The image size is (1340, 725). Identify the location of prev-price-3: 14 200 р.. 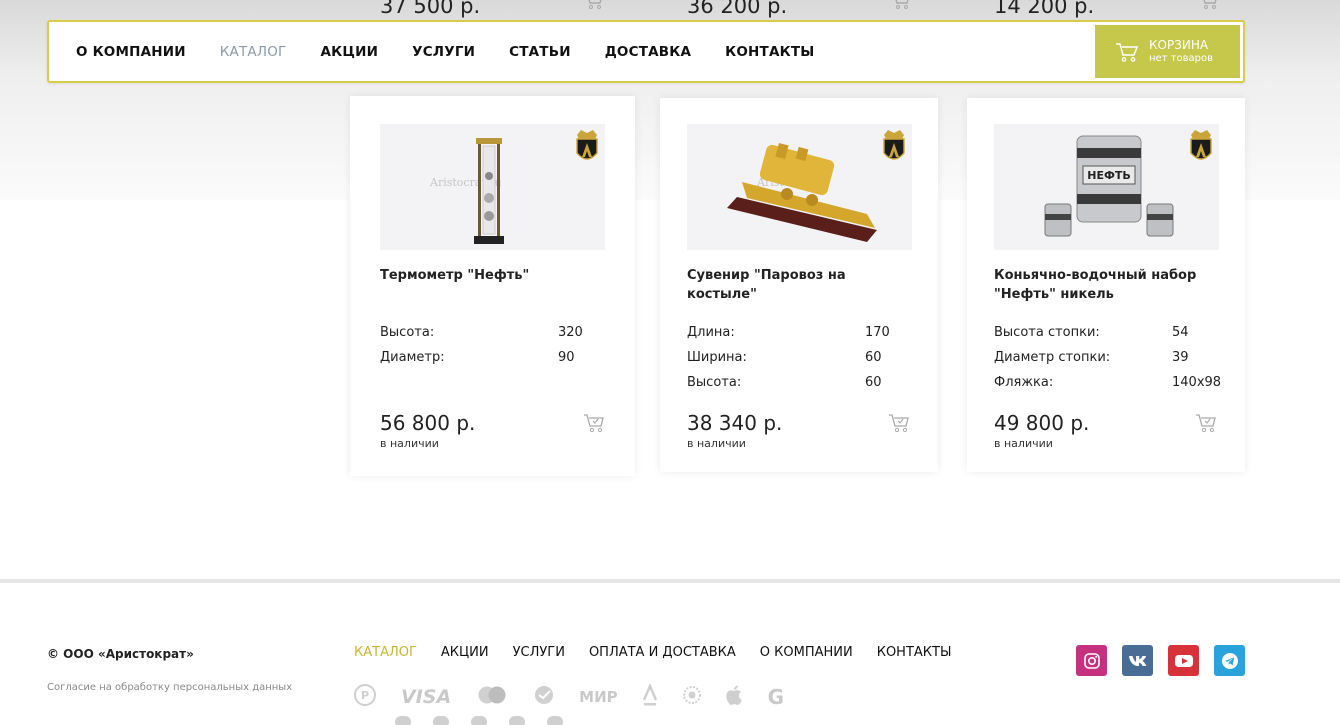
(1044, 9).